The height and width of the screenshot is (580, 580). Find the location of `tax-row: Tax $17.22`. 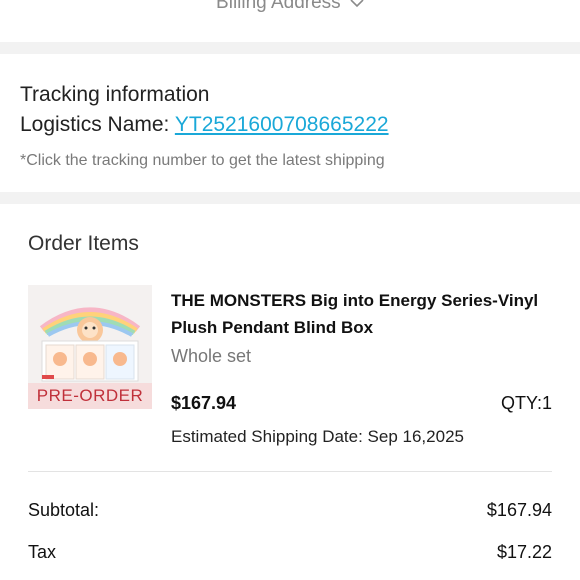

tax-row: Tax $17.22 is located at coordinates (290, 552).